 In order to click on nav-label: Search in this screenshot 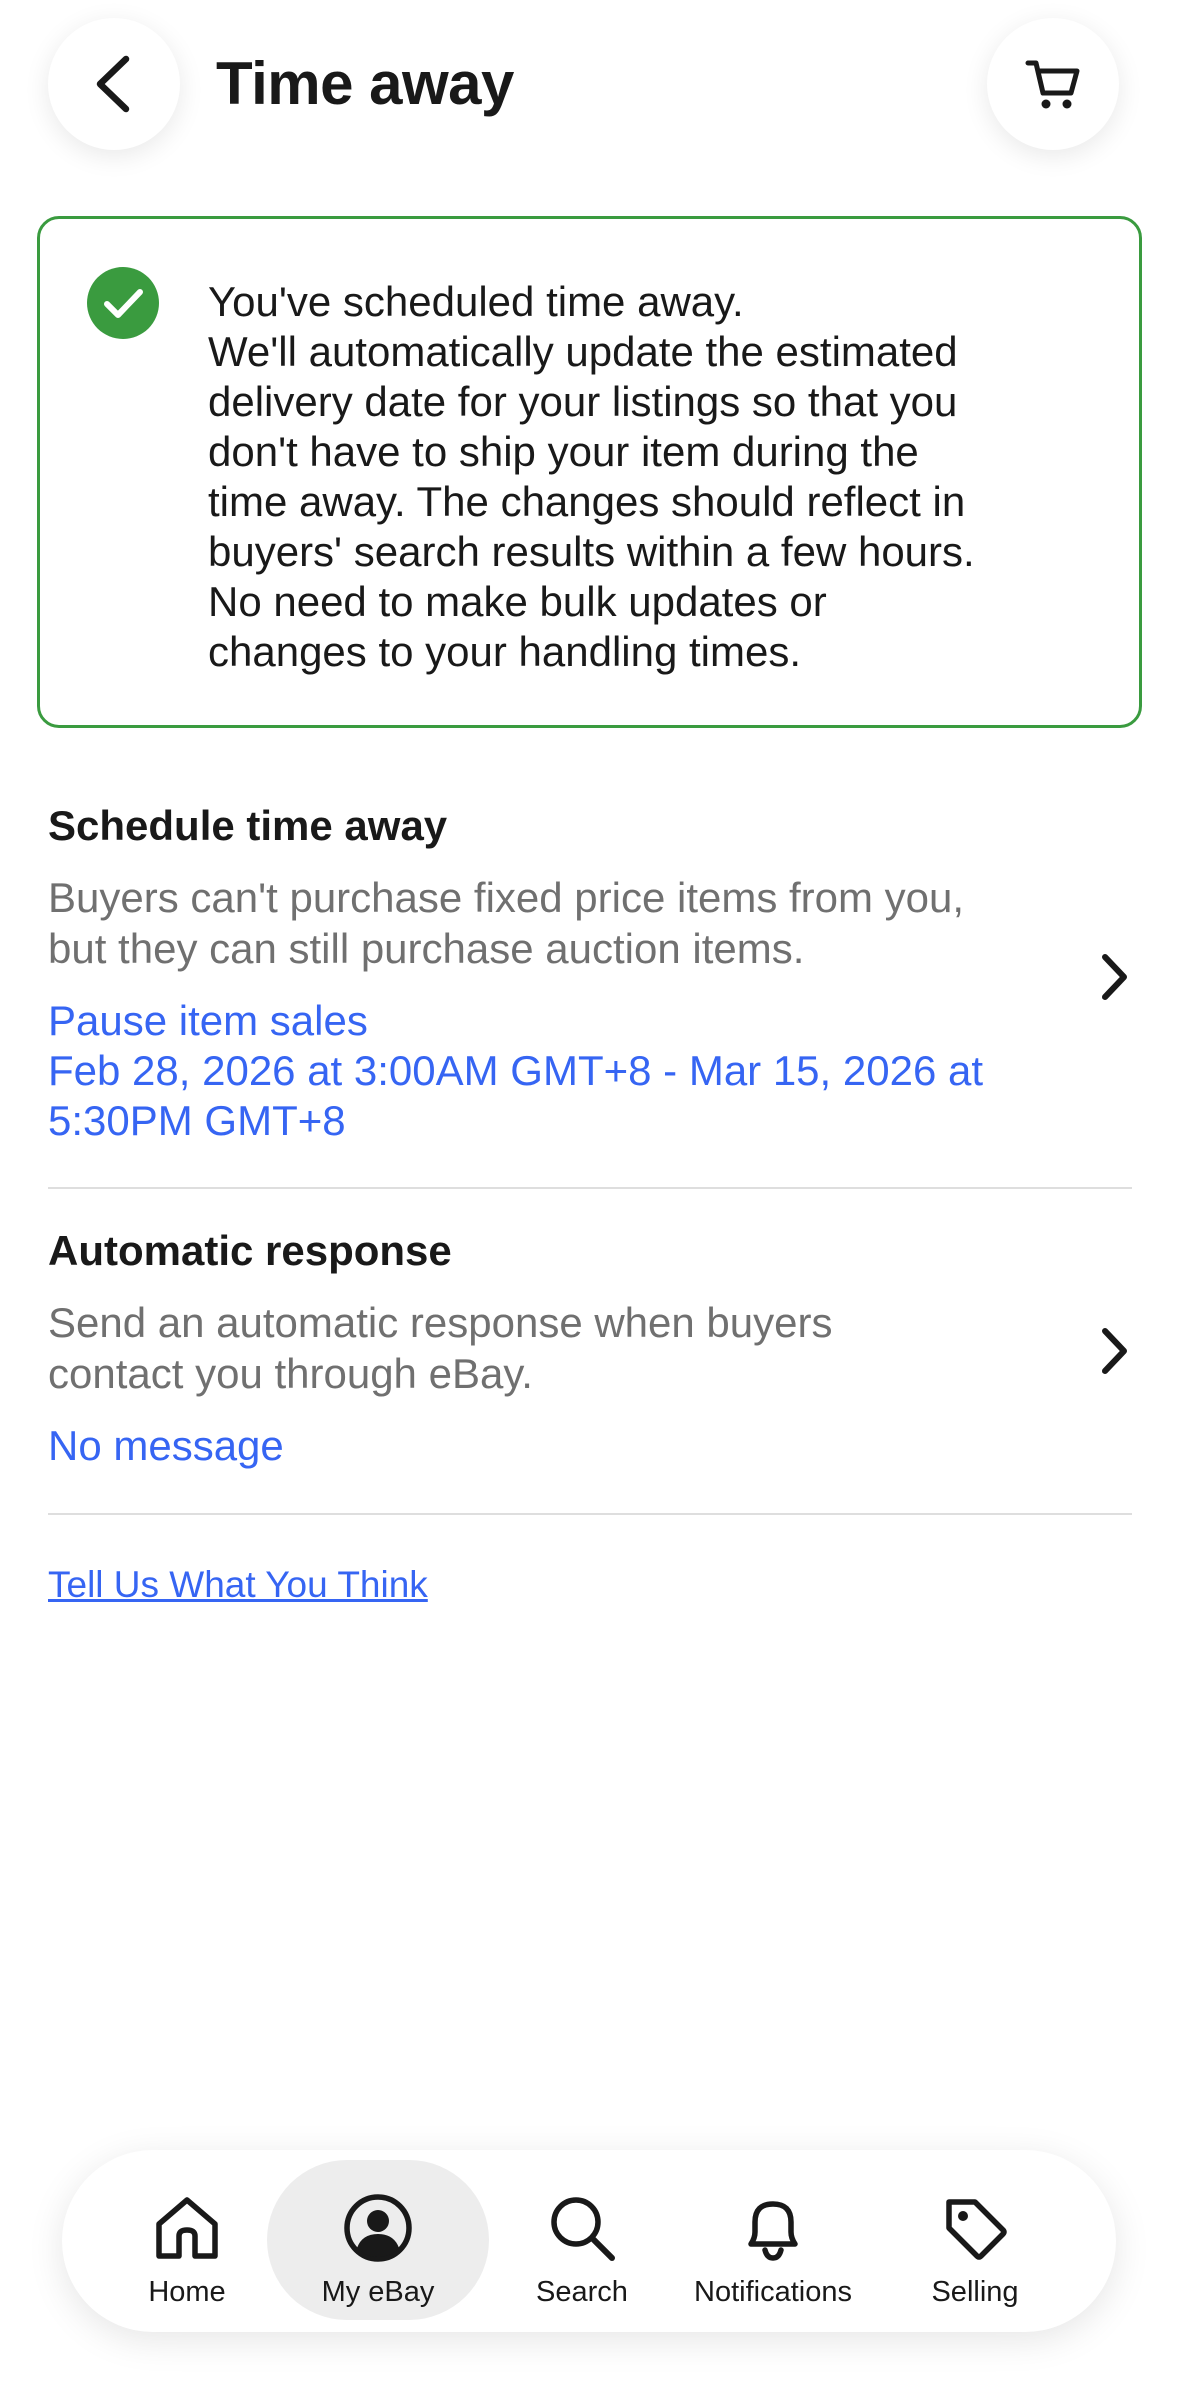, I will do `click(582, 2292)`.